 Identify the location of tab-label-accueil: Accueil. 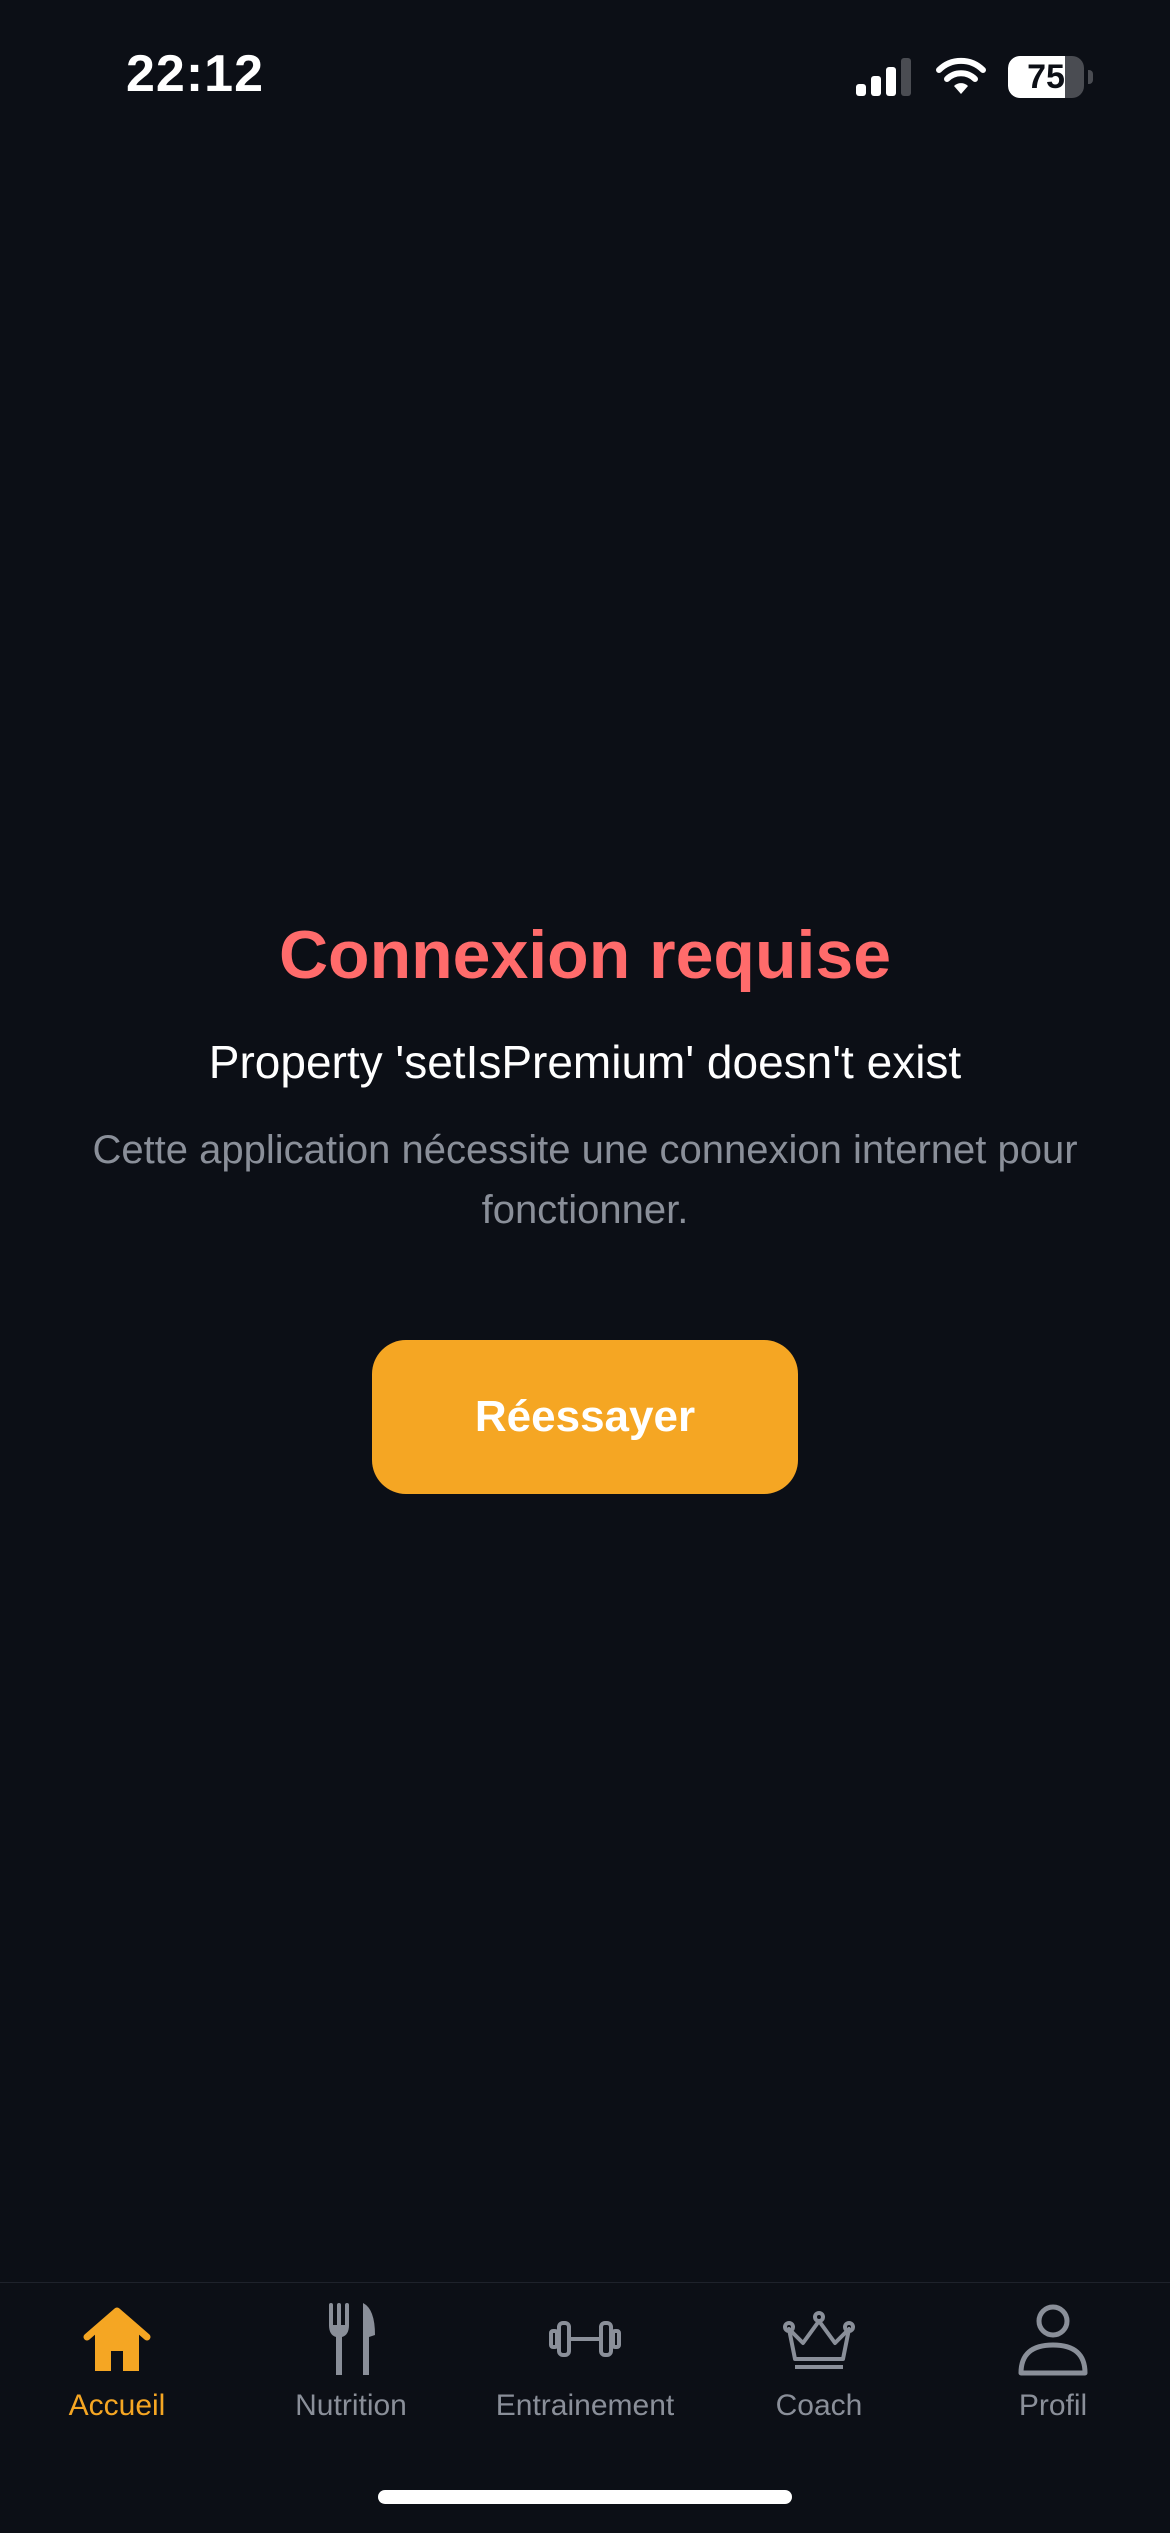
(117, 2405).